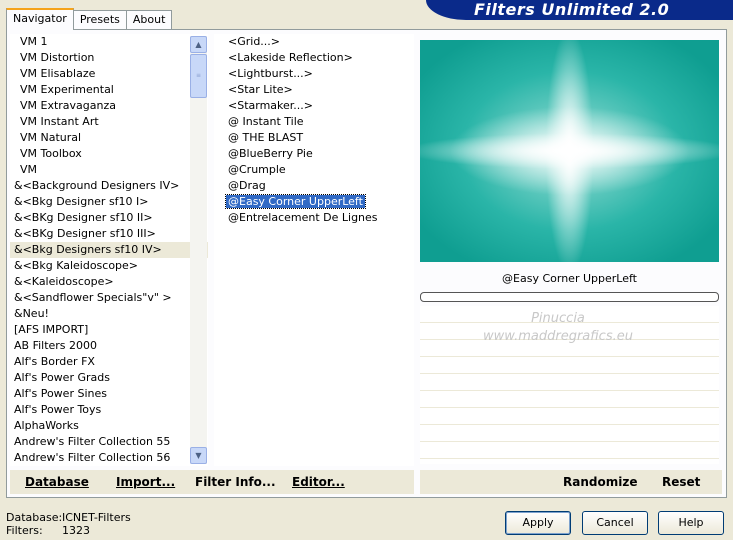  Describe the element at coordinates (109, 218) in the screenshot. I see `category-item: &<BKg Designer sf10 II>` at that location.